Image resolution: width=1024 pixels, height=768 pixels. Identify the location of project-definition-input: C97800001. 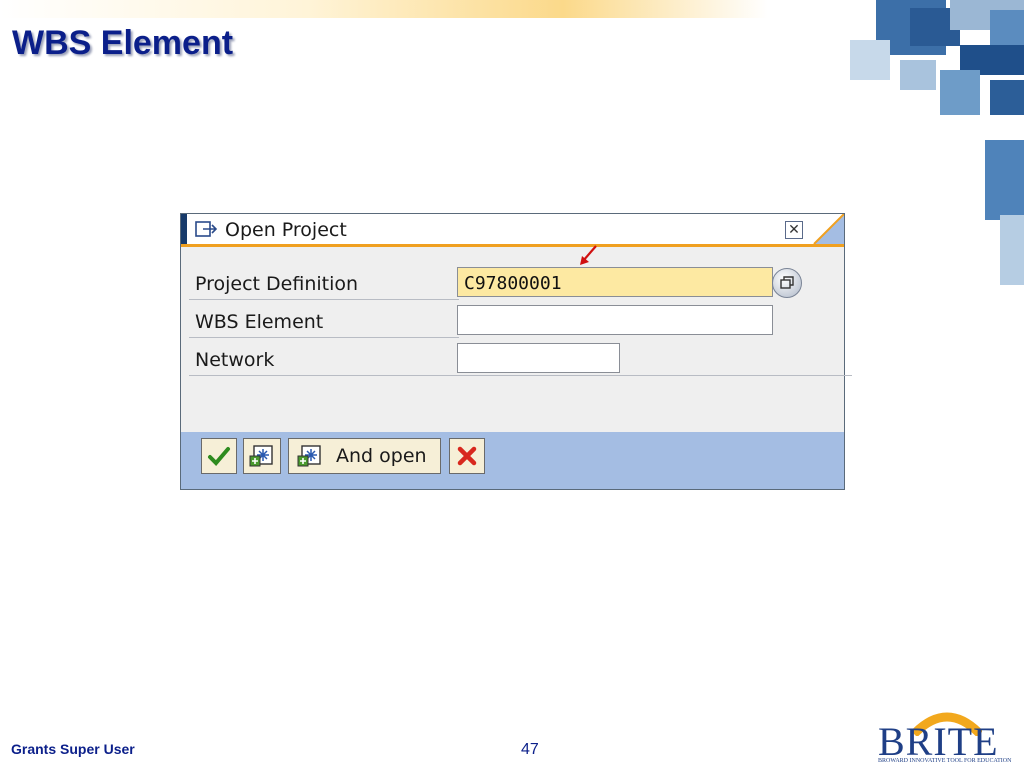
(615, 282).